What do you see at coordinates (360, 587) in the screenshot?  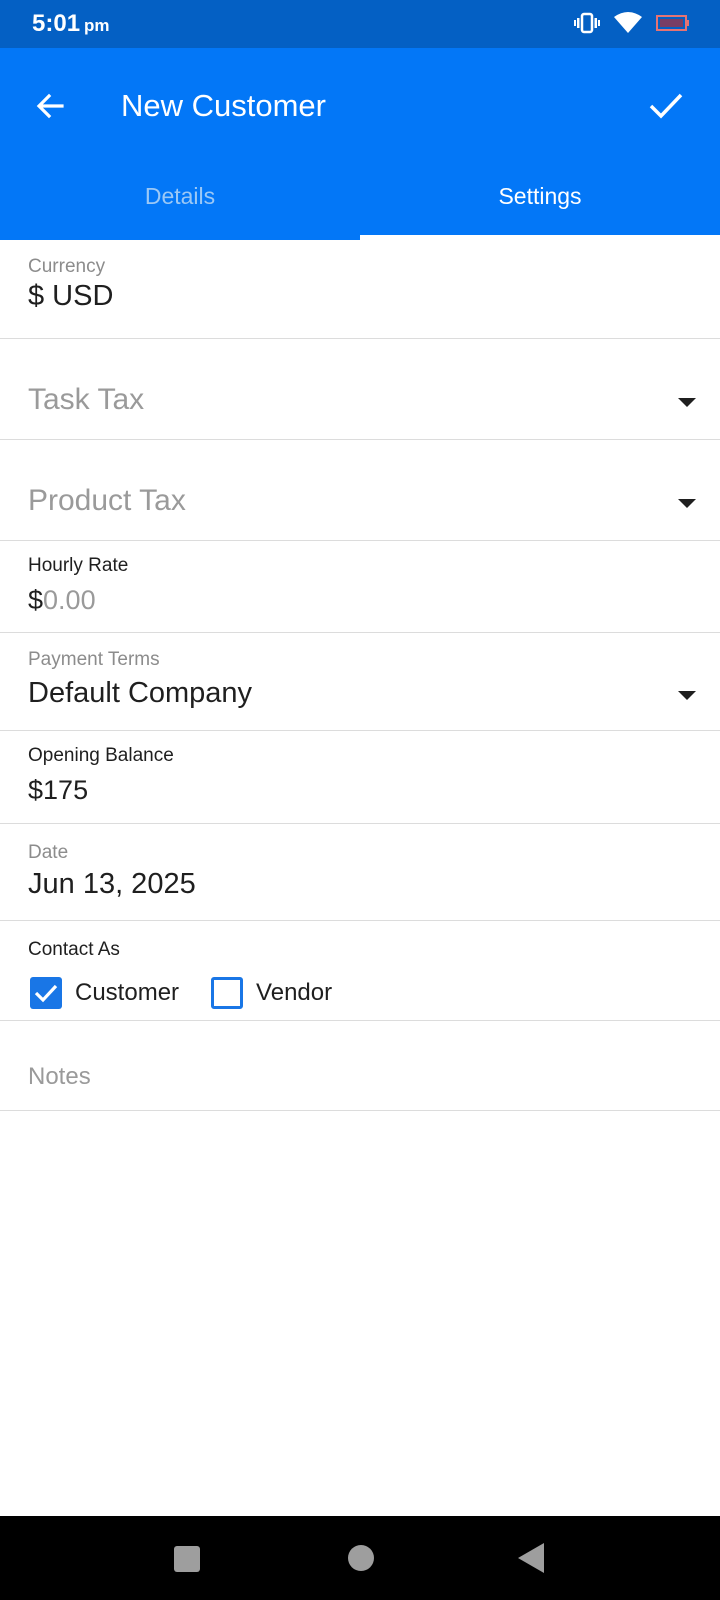 I see `hourly-rate-field: Hourly Rate $0.00` at bounding box center [360, 587].